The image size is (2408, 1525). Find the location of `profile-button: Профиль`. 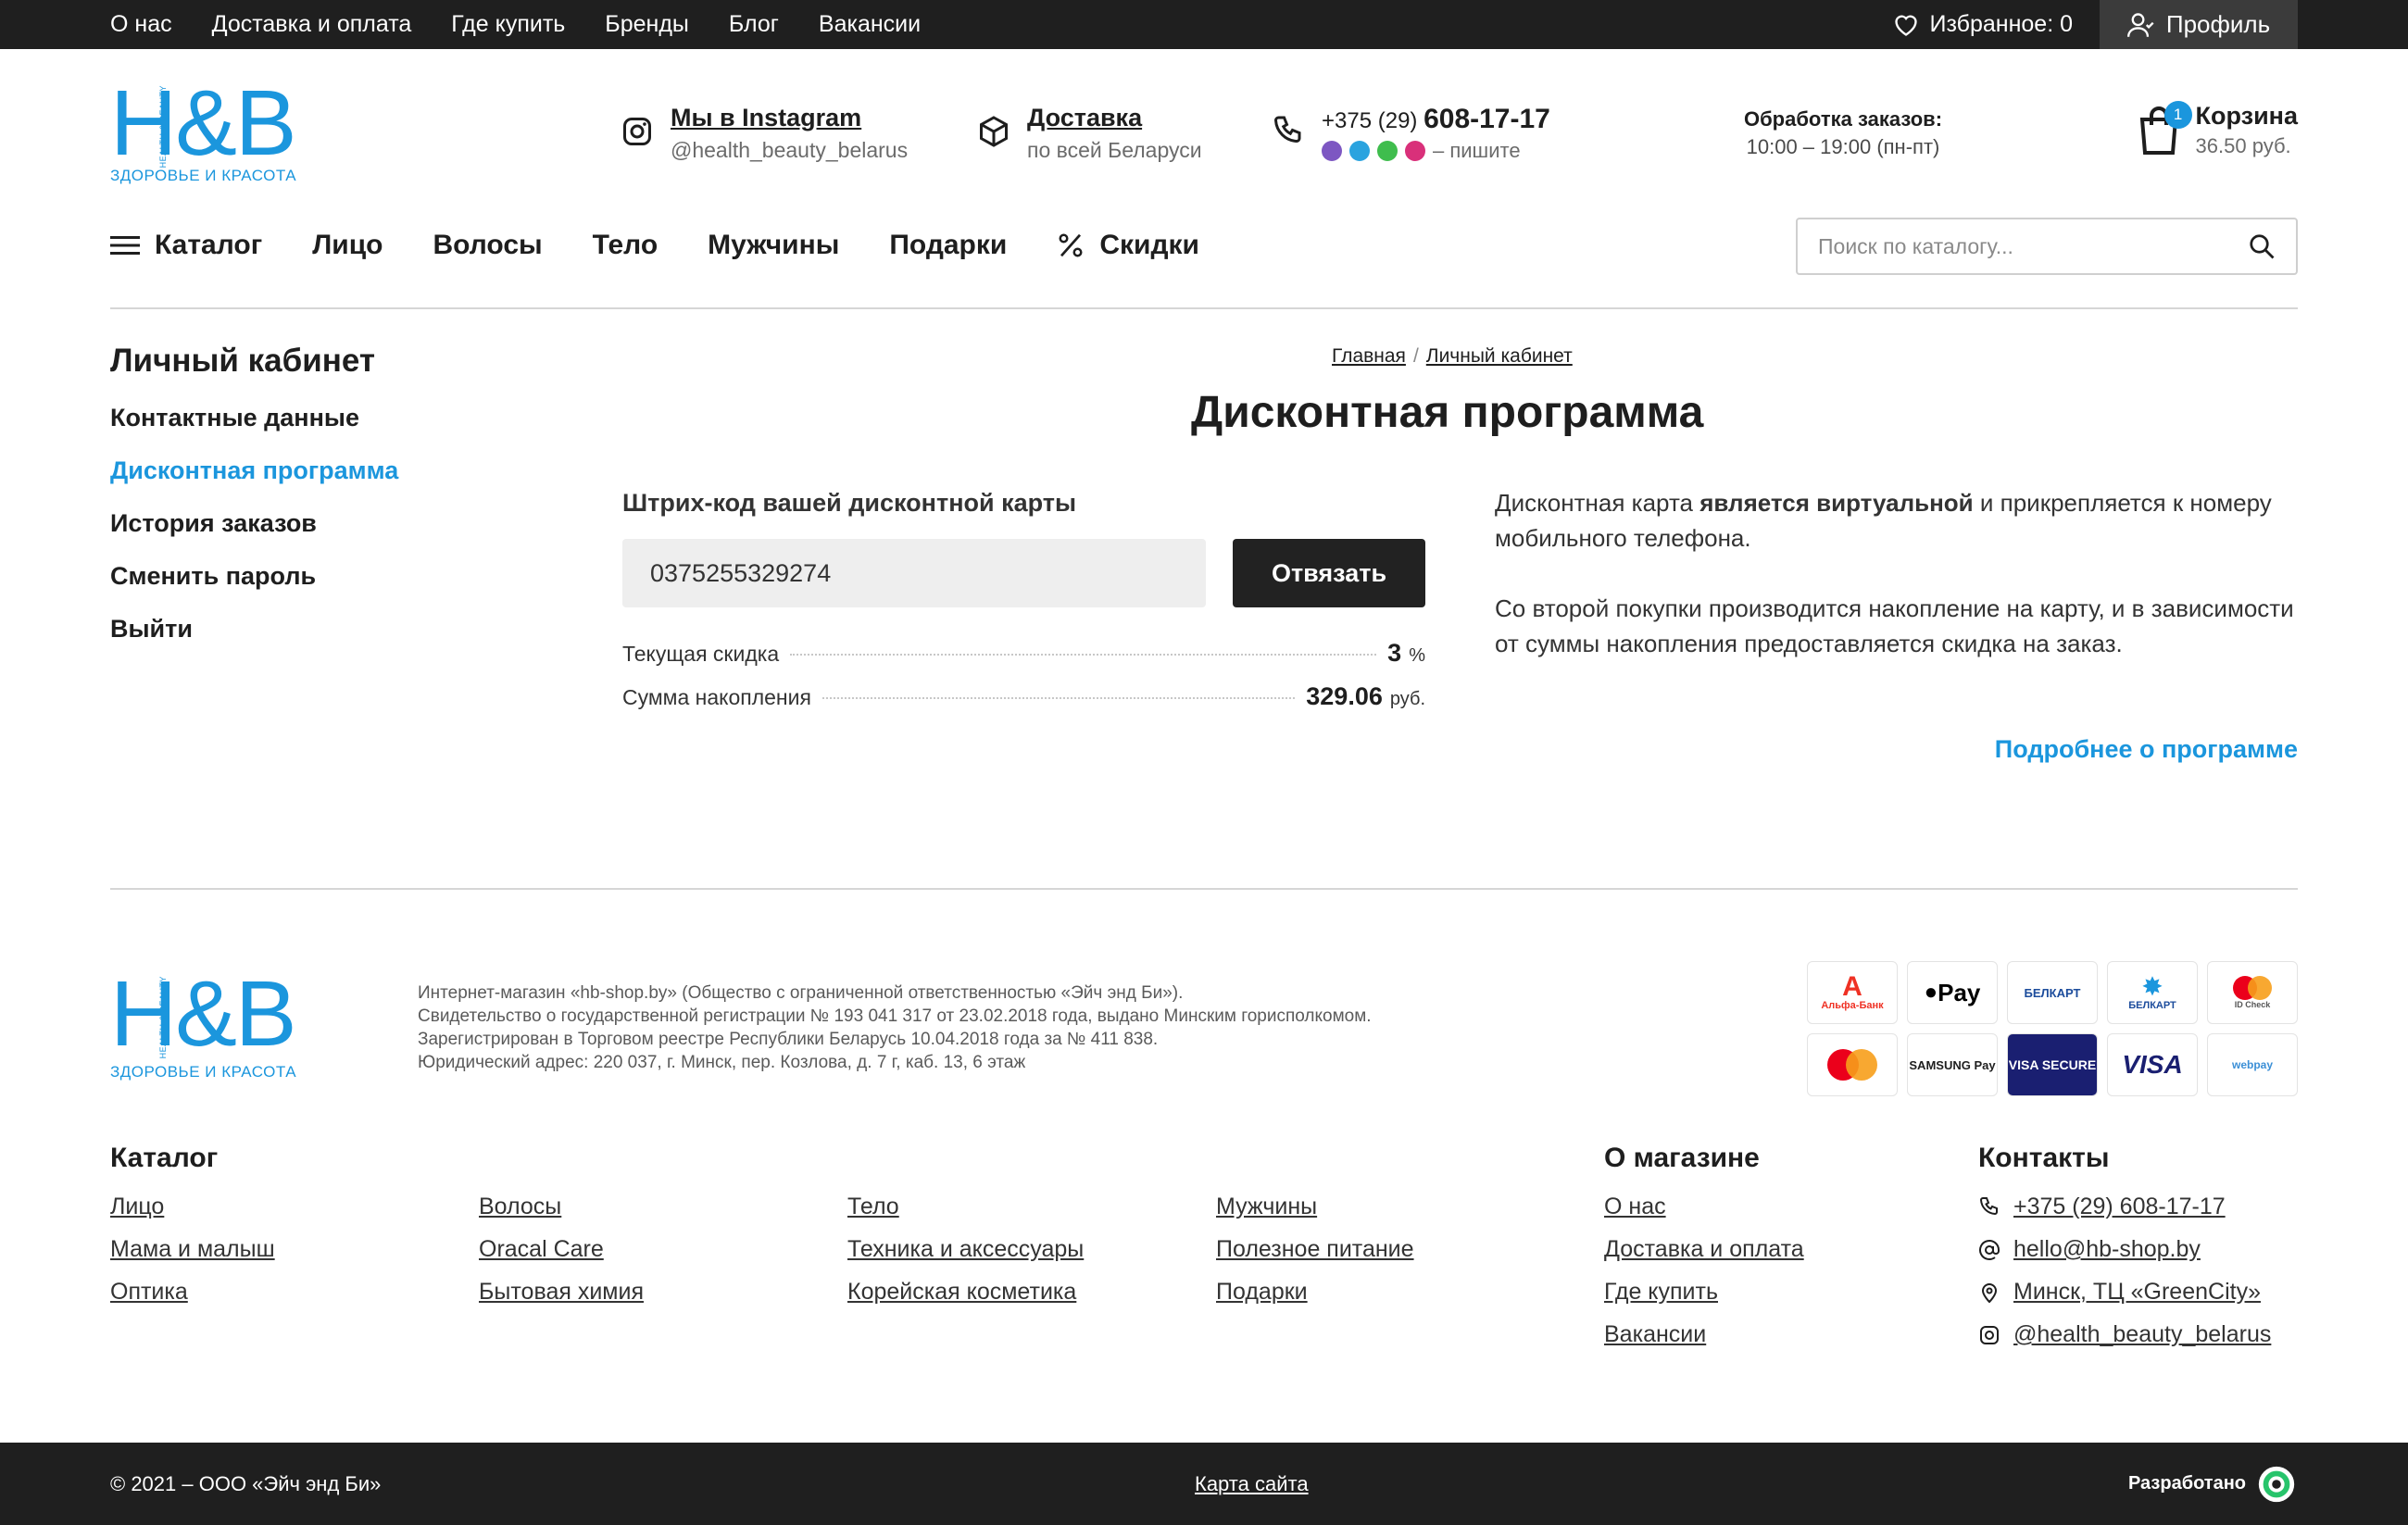

profile-button: Профиль is located at coordinates (2199, 24).